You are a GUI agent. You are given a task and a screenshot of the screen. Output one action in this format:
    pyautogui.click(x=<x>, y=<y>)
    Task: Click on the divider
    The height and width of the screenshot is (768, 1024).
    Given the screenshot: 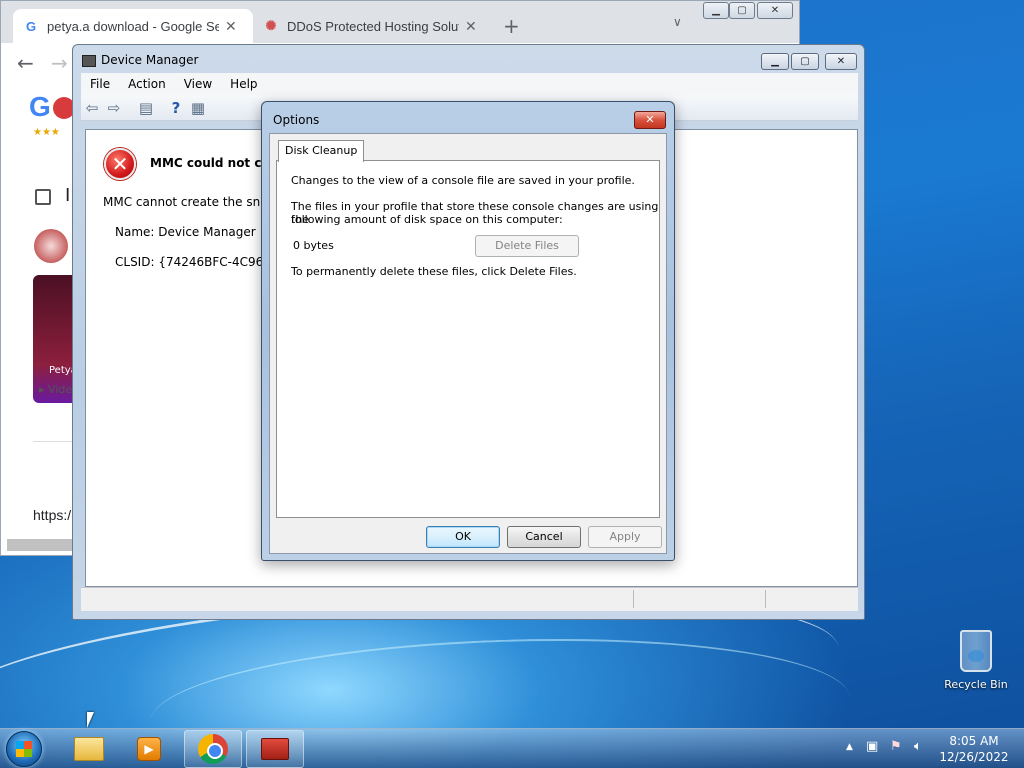 What is the action you would take?
    pyautogui.click(x=53, y=441)
    